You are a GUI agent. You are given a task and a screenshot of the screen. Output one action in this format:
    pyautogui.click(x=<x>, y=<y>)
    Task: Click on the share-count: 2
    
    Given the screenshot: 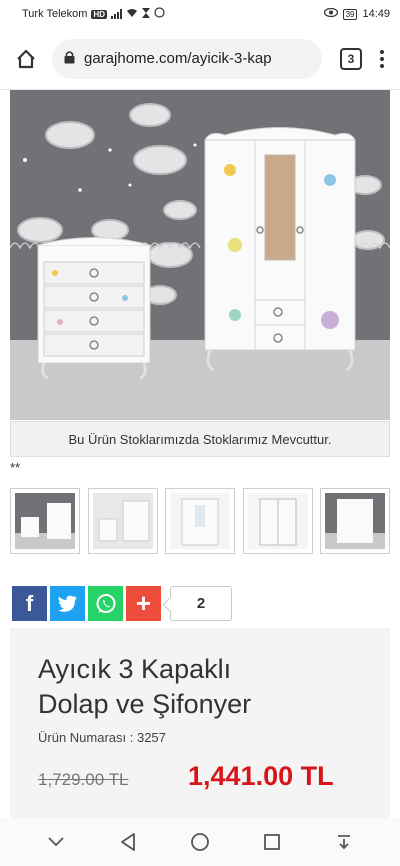 What is the action you would take?
    pyautogui.click(x=201, y=603)
    